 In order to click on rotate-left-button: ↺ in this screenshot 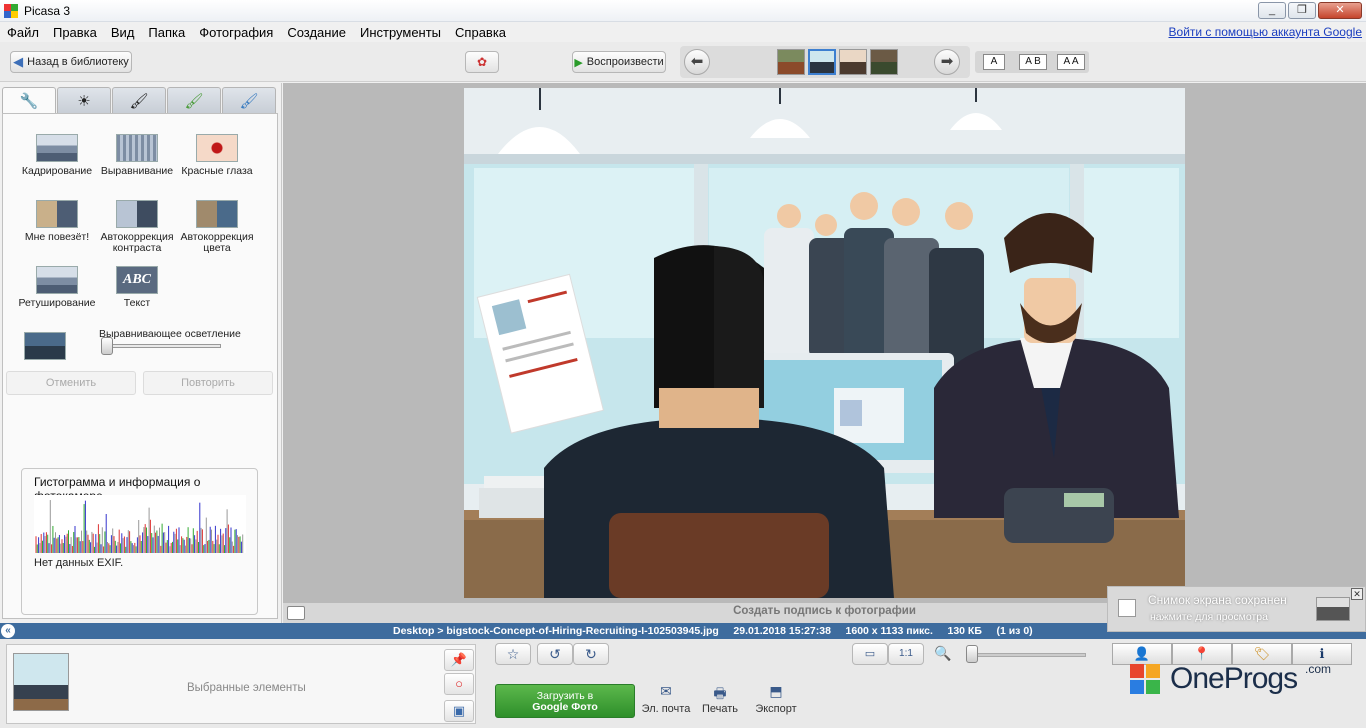, I will do `click(555, 654)`.